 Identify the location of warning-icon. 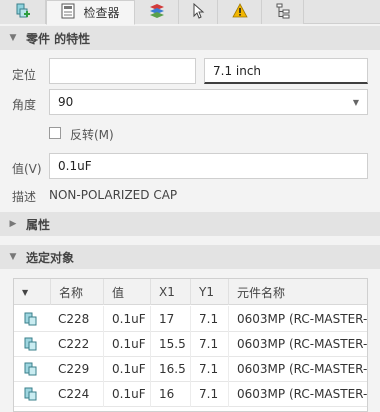
(239, 12).